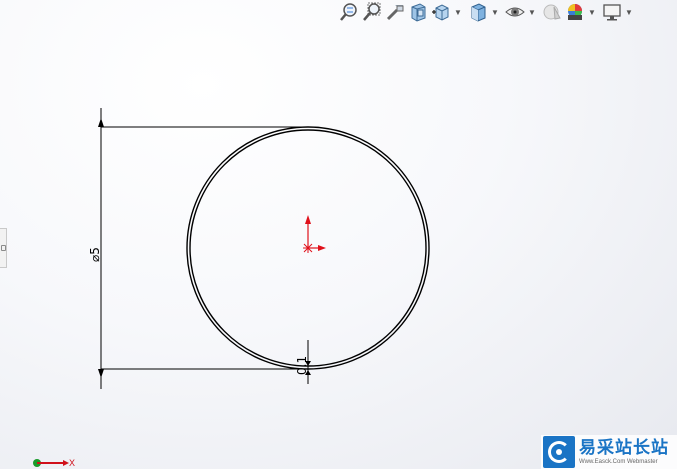 The width and height of the screenshot is (677, 469). I want to click on watermark-logo-icon, so click(559, 452).